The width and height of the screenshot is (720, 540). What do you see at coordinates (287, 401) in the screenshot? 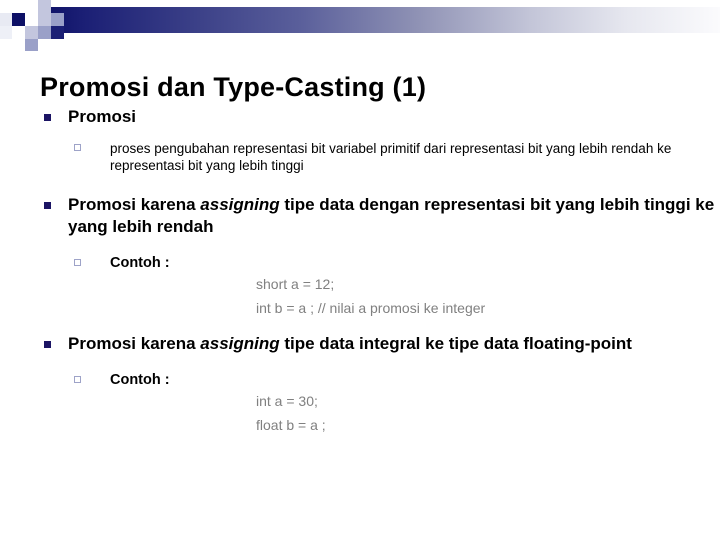
I see `code-line: int a = 30;` at bounding box center [287, 401].